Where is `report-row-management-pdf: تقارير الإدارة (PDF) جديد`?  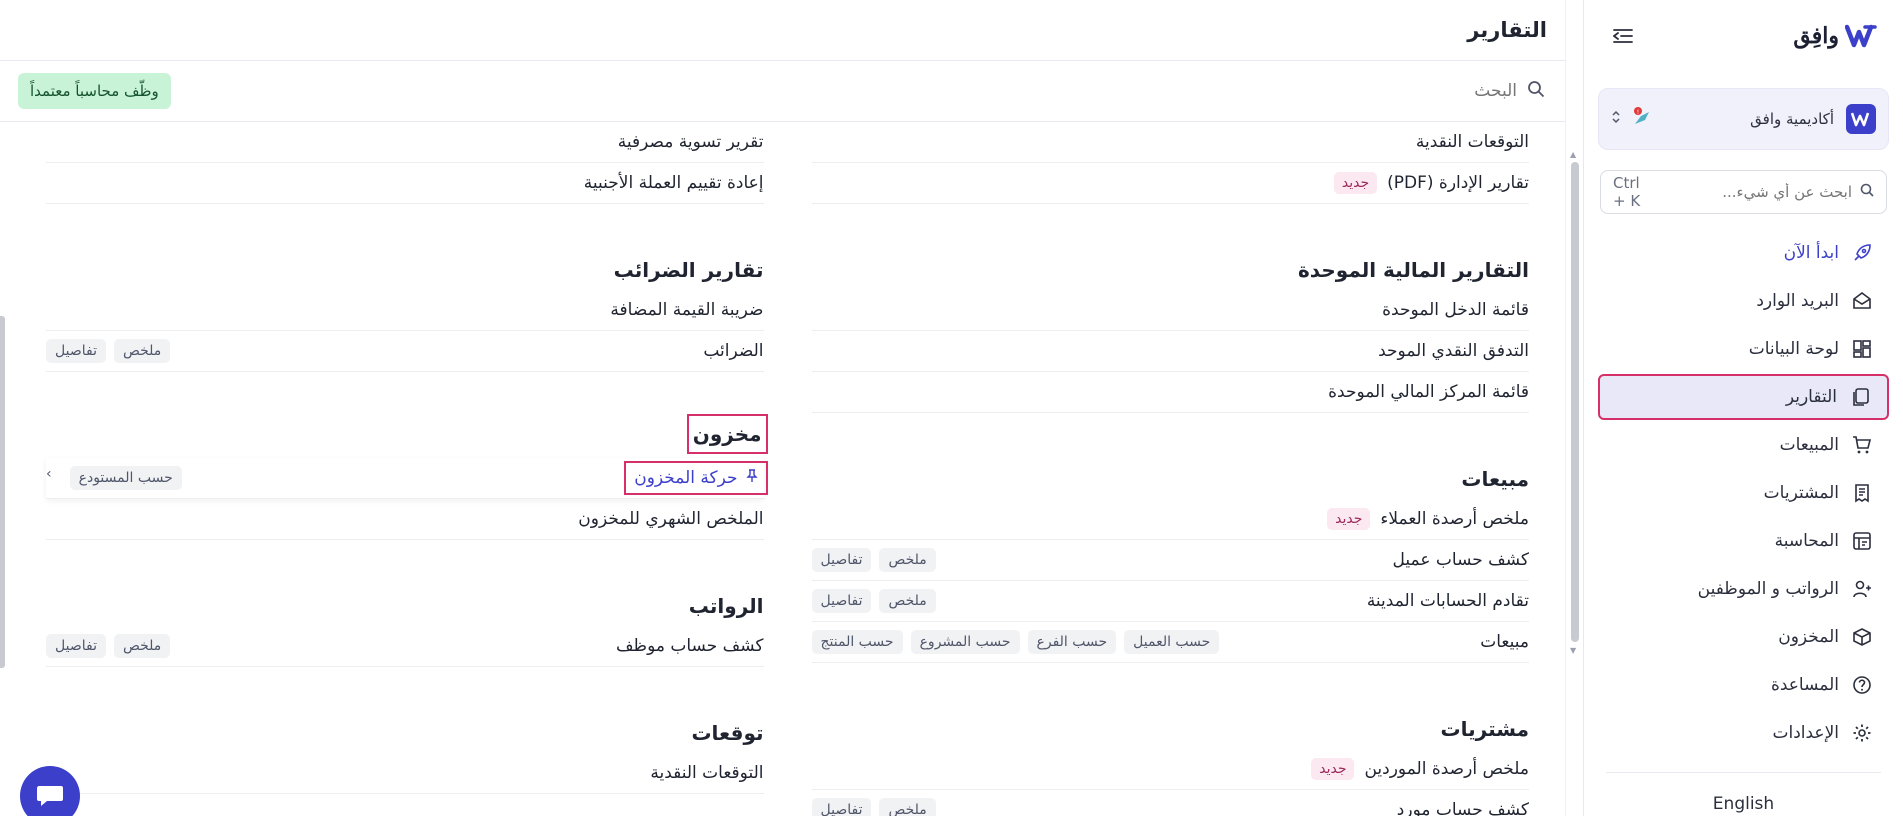
report-row-management-pdf: تقارير الإدارة (PDF) جديد is located at coordinates (1170, 183).